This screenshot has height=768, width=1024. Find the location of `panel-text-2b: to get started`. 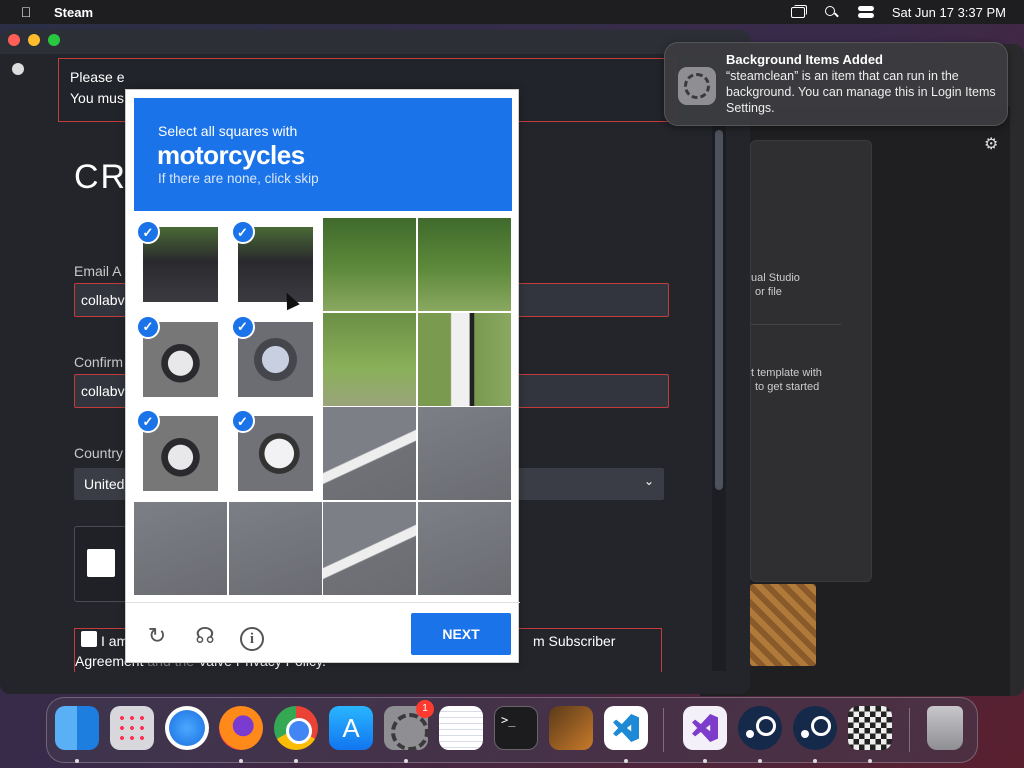

panel-text-2b: to get started is located at coordinates (787, 387).